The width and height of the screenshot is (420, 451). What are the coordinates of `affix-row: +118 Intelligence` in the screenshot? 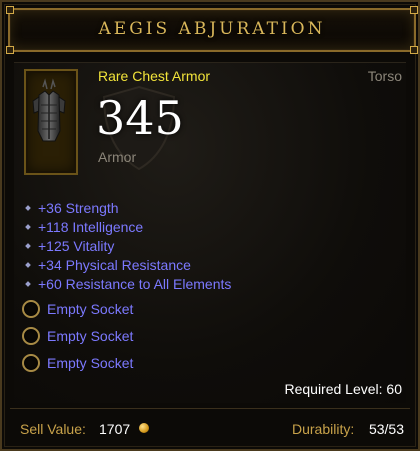 It's located at (125, 226).